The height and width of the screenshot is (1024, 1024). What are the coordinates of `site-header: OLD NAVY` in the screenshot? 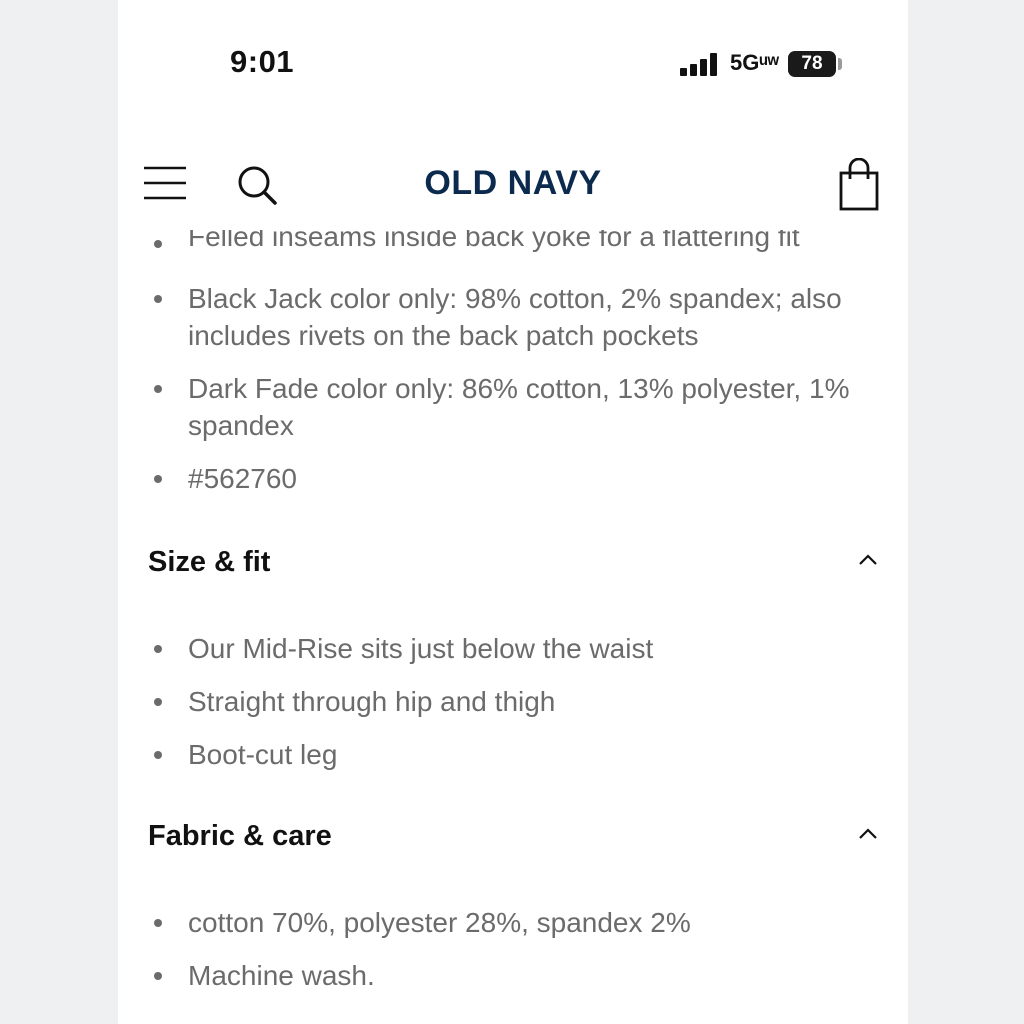 It's located at (513, 185).